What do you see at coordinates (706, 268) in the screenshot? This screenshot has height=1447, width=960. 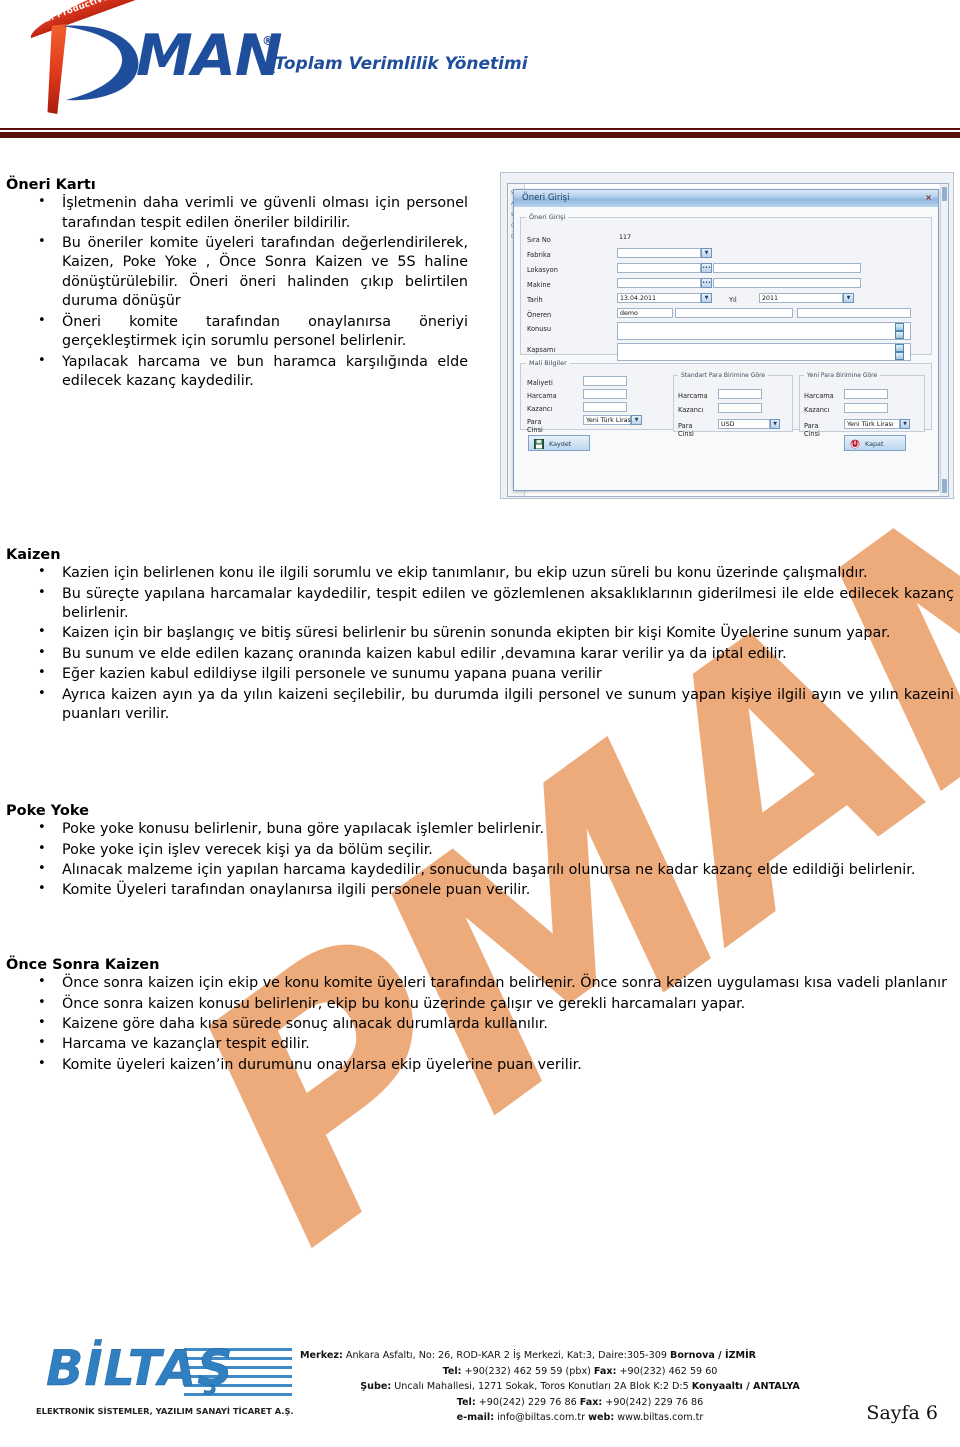 I see `ellipsis-icon-lokasyon: •••` at bounding box center [706, 268].